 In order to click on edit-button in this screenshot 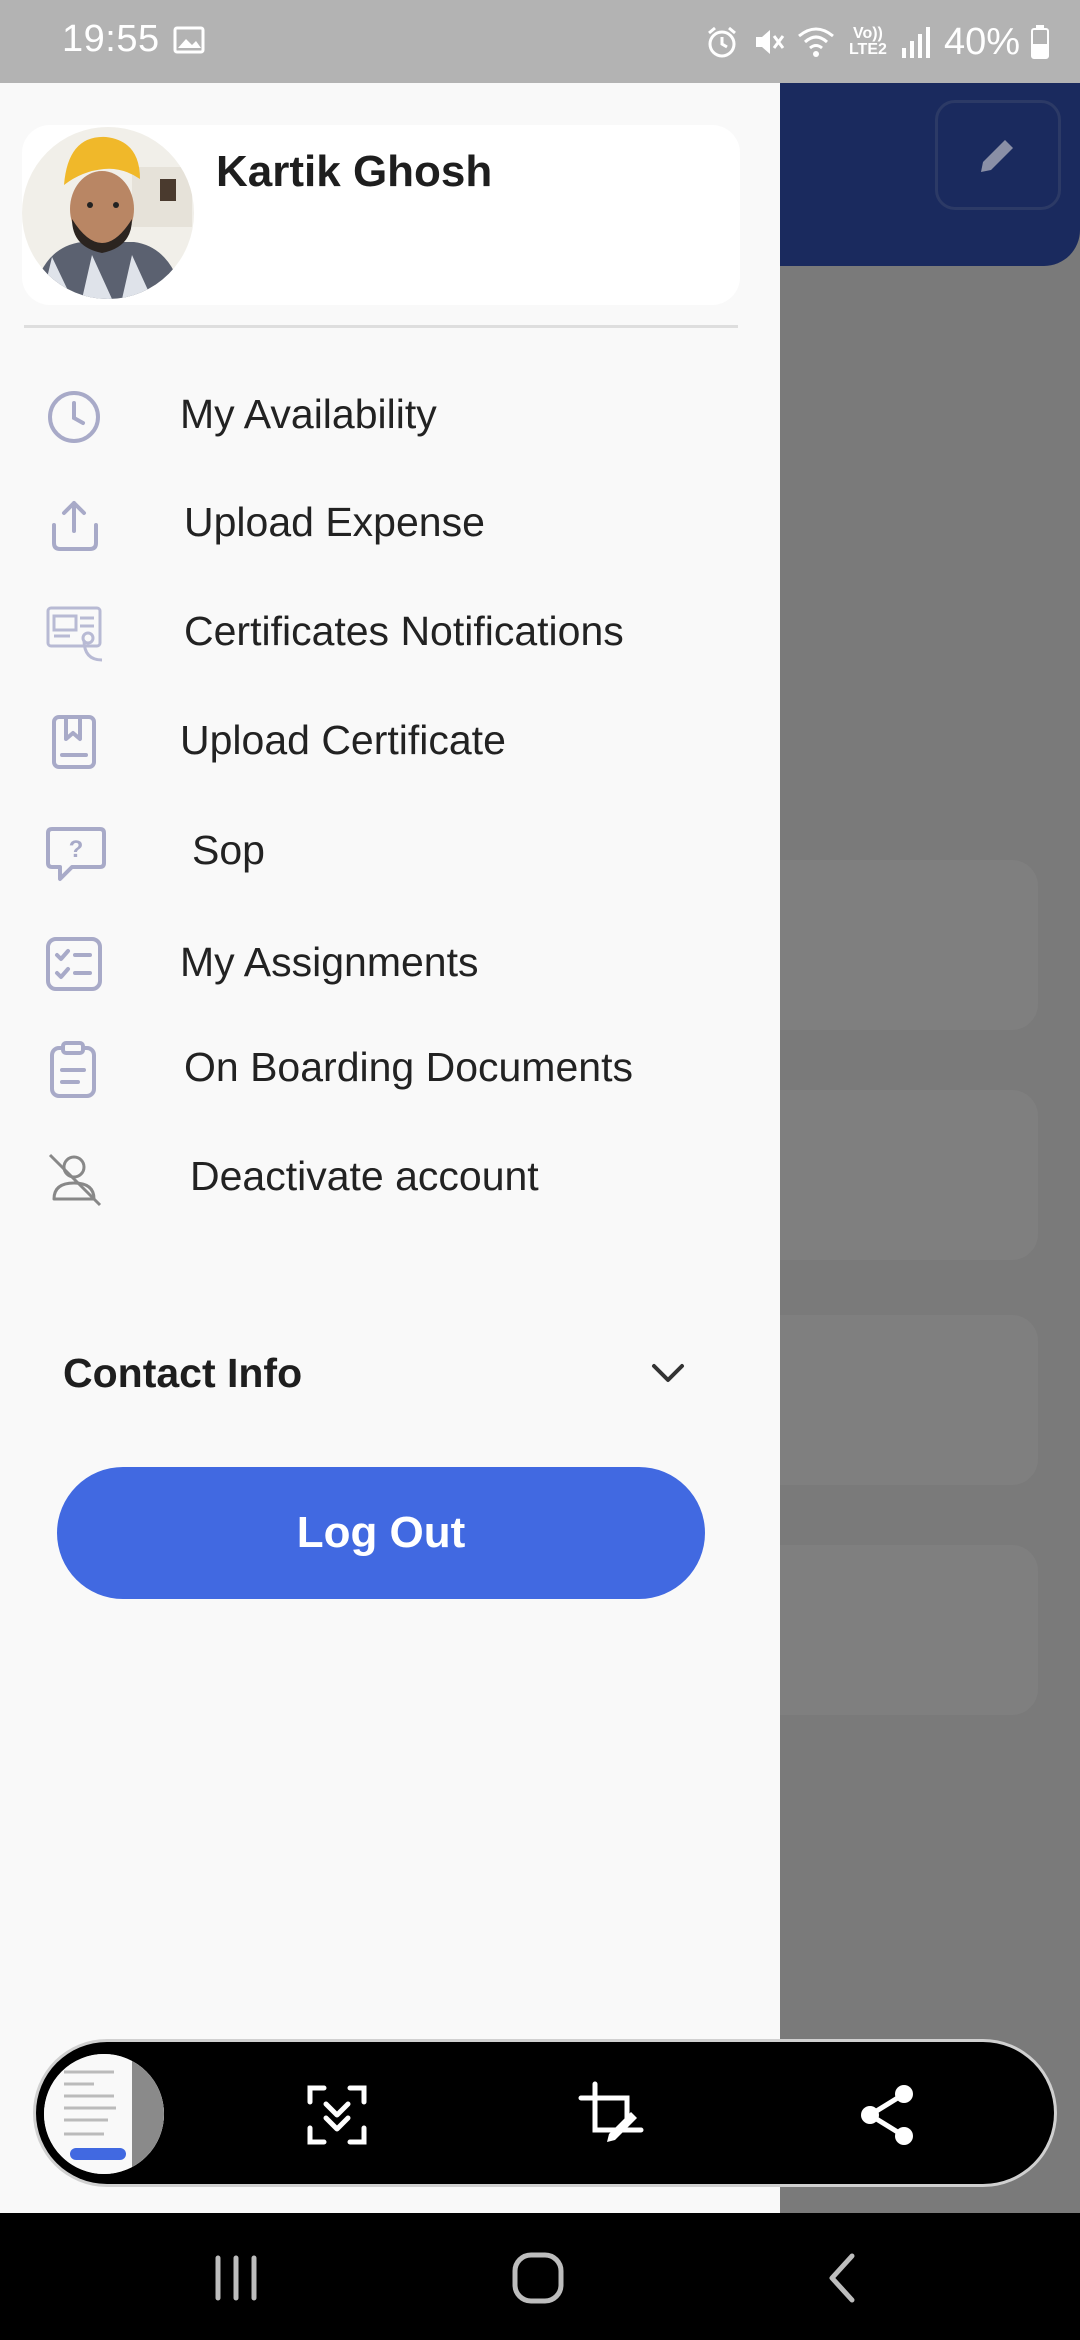, I will do `click(998, 155)`.